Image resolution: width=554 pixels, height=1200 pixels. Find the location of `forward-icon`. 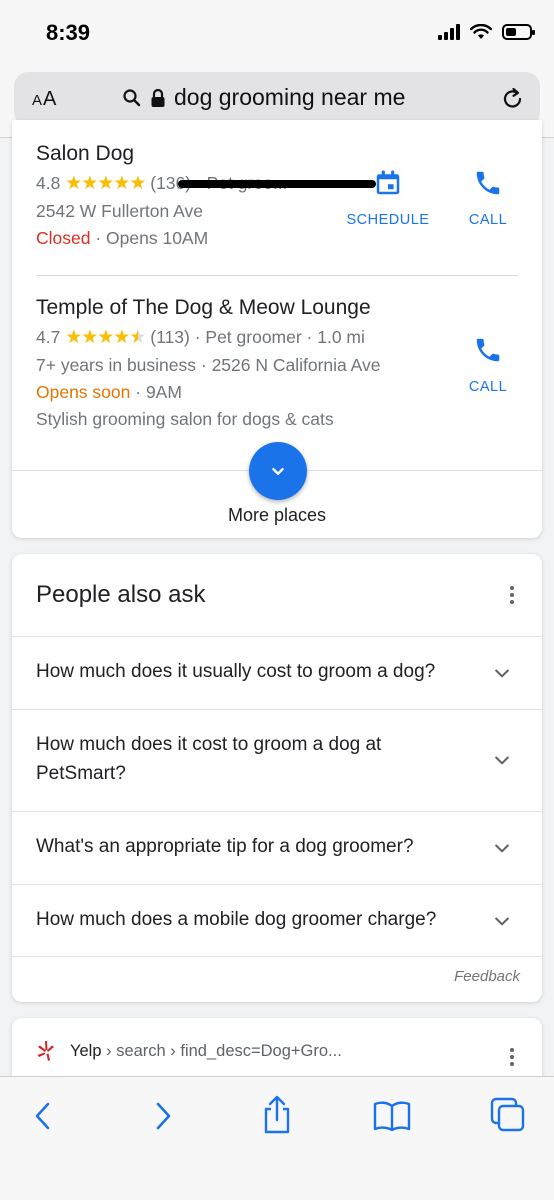

forward-icon is located at coordinates (162, 1116).